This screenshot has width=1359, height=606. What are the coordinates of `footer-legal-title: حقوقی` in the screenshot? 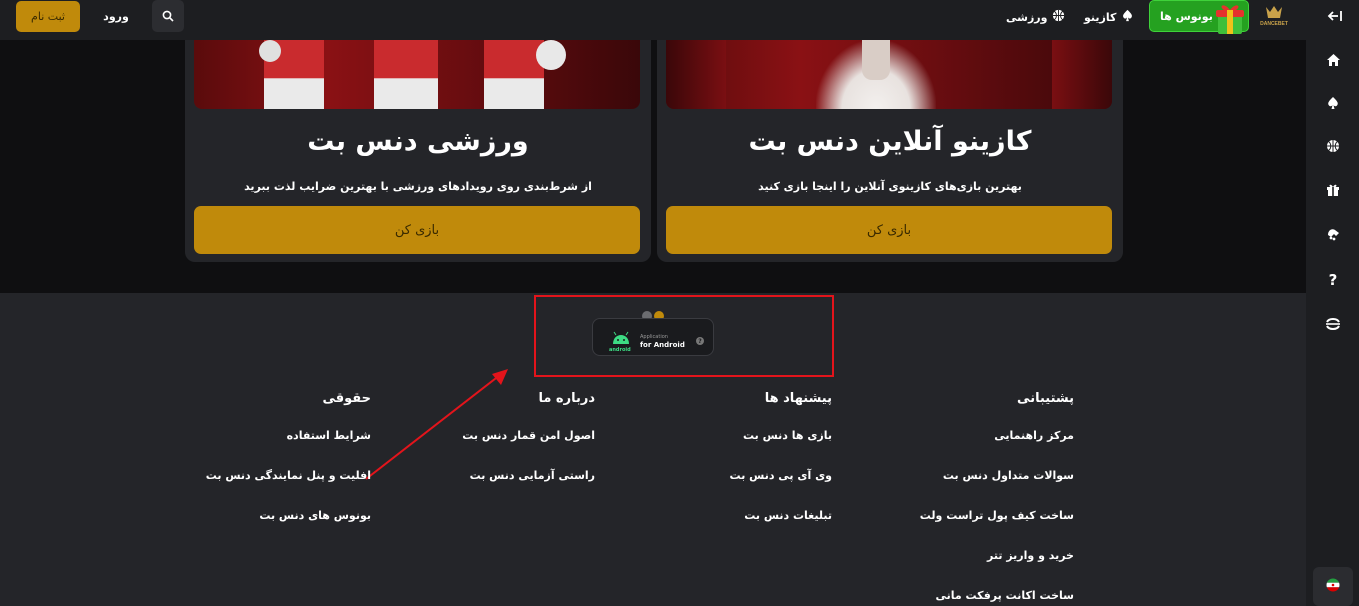 It's located at (346, 398).